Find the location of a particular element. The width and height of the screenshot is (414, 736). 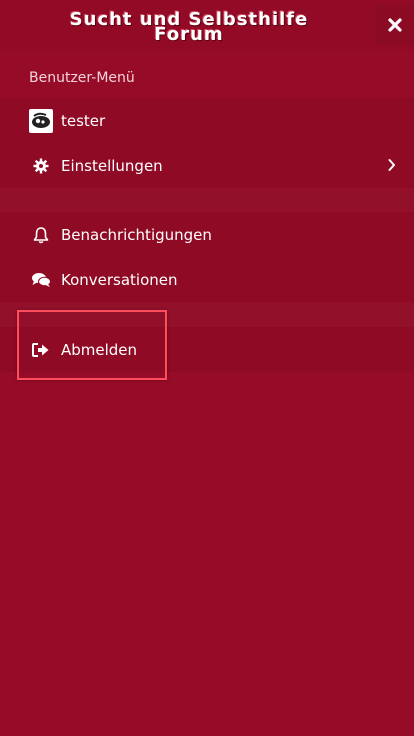

menu-item-profile: tester is located at coordinates (207, 120).